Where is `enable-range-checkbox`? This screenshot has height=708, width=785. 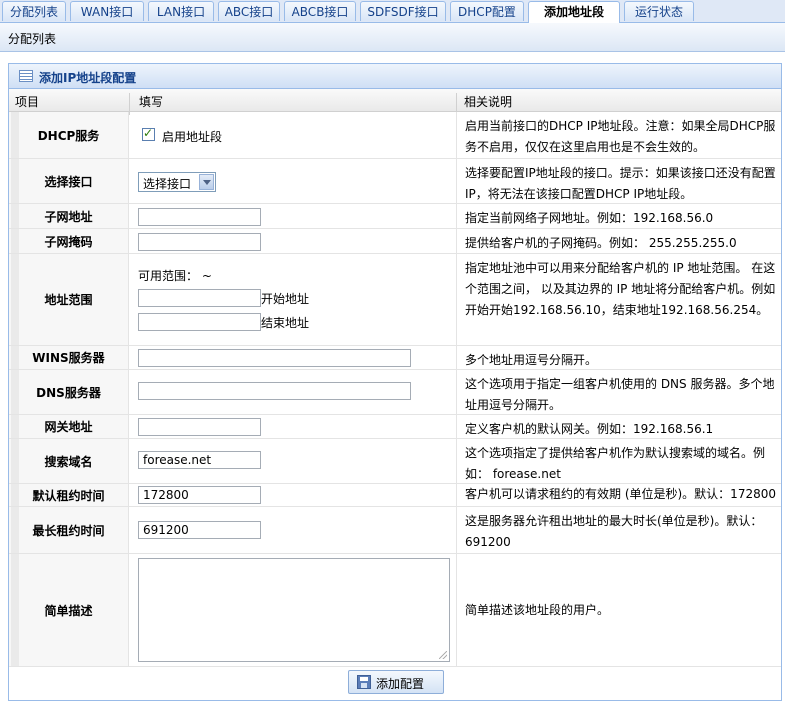 enable-range-checkbox is located at coordinates (148, 133).